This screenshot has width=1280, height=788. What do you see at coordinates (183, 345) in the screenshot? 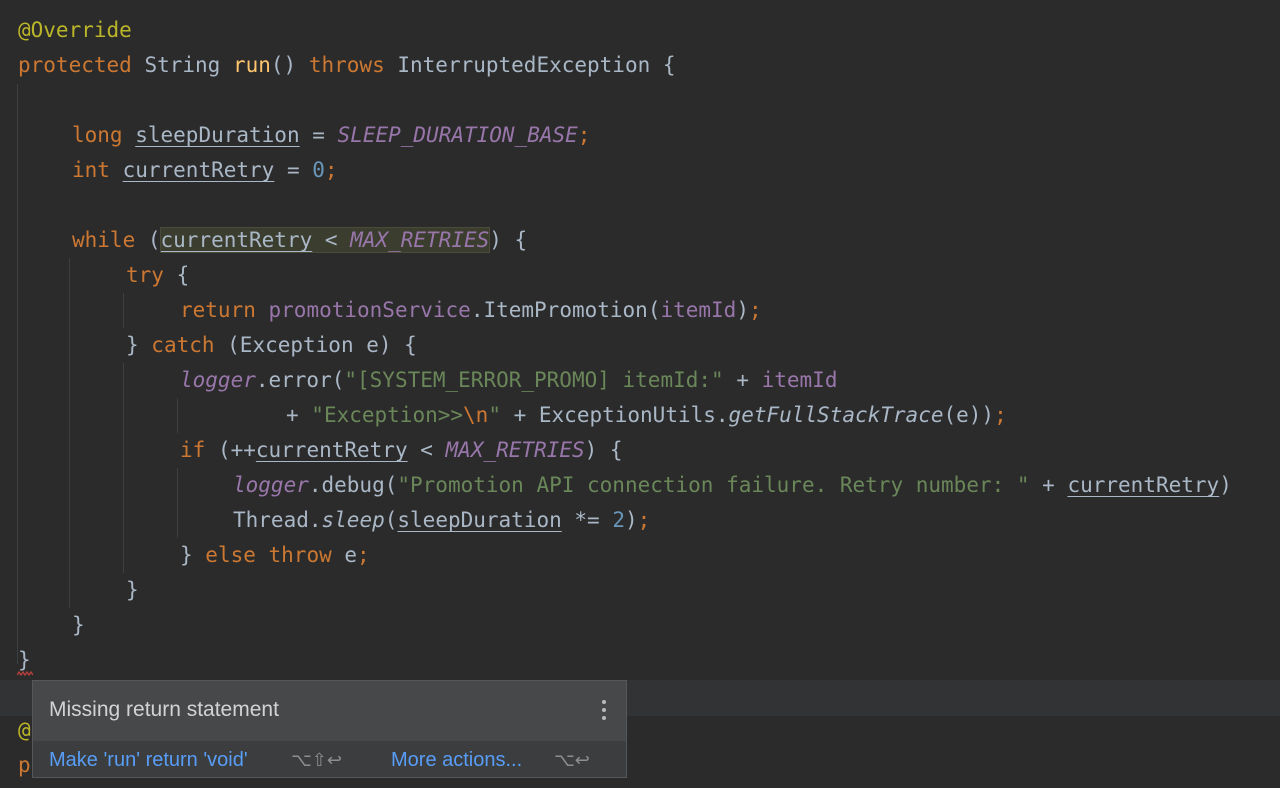
I see `keyword: catch` at bounding box center [183, 345].